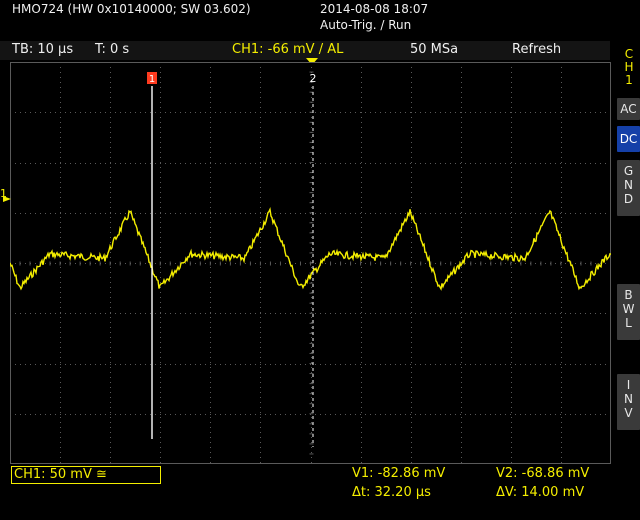 The image size is (640, 520). What do you see at coordinates (628, 139) in the screenshot?
I see `coupling-dc-button: DC` at bounding box center [628, 139].